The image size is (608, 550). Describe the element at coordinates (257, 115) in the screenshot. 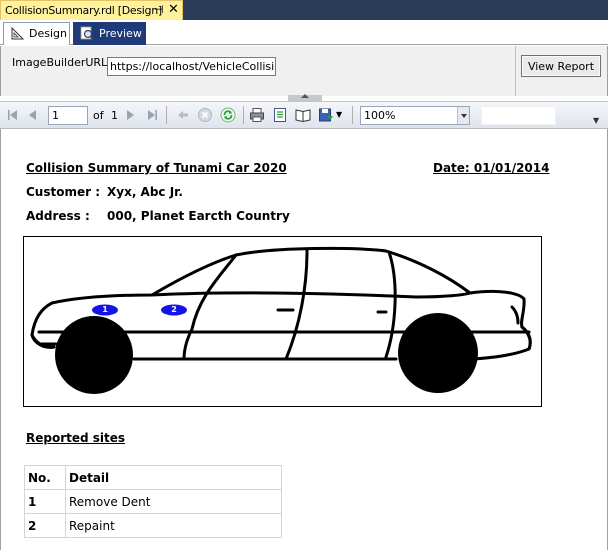

I see `print-icon` at that location.